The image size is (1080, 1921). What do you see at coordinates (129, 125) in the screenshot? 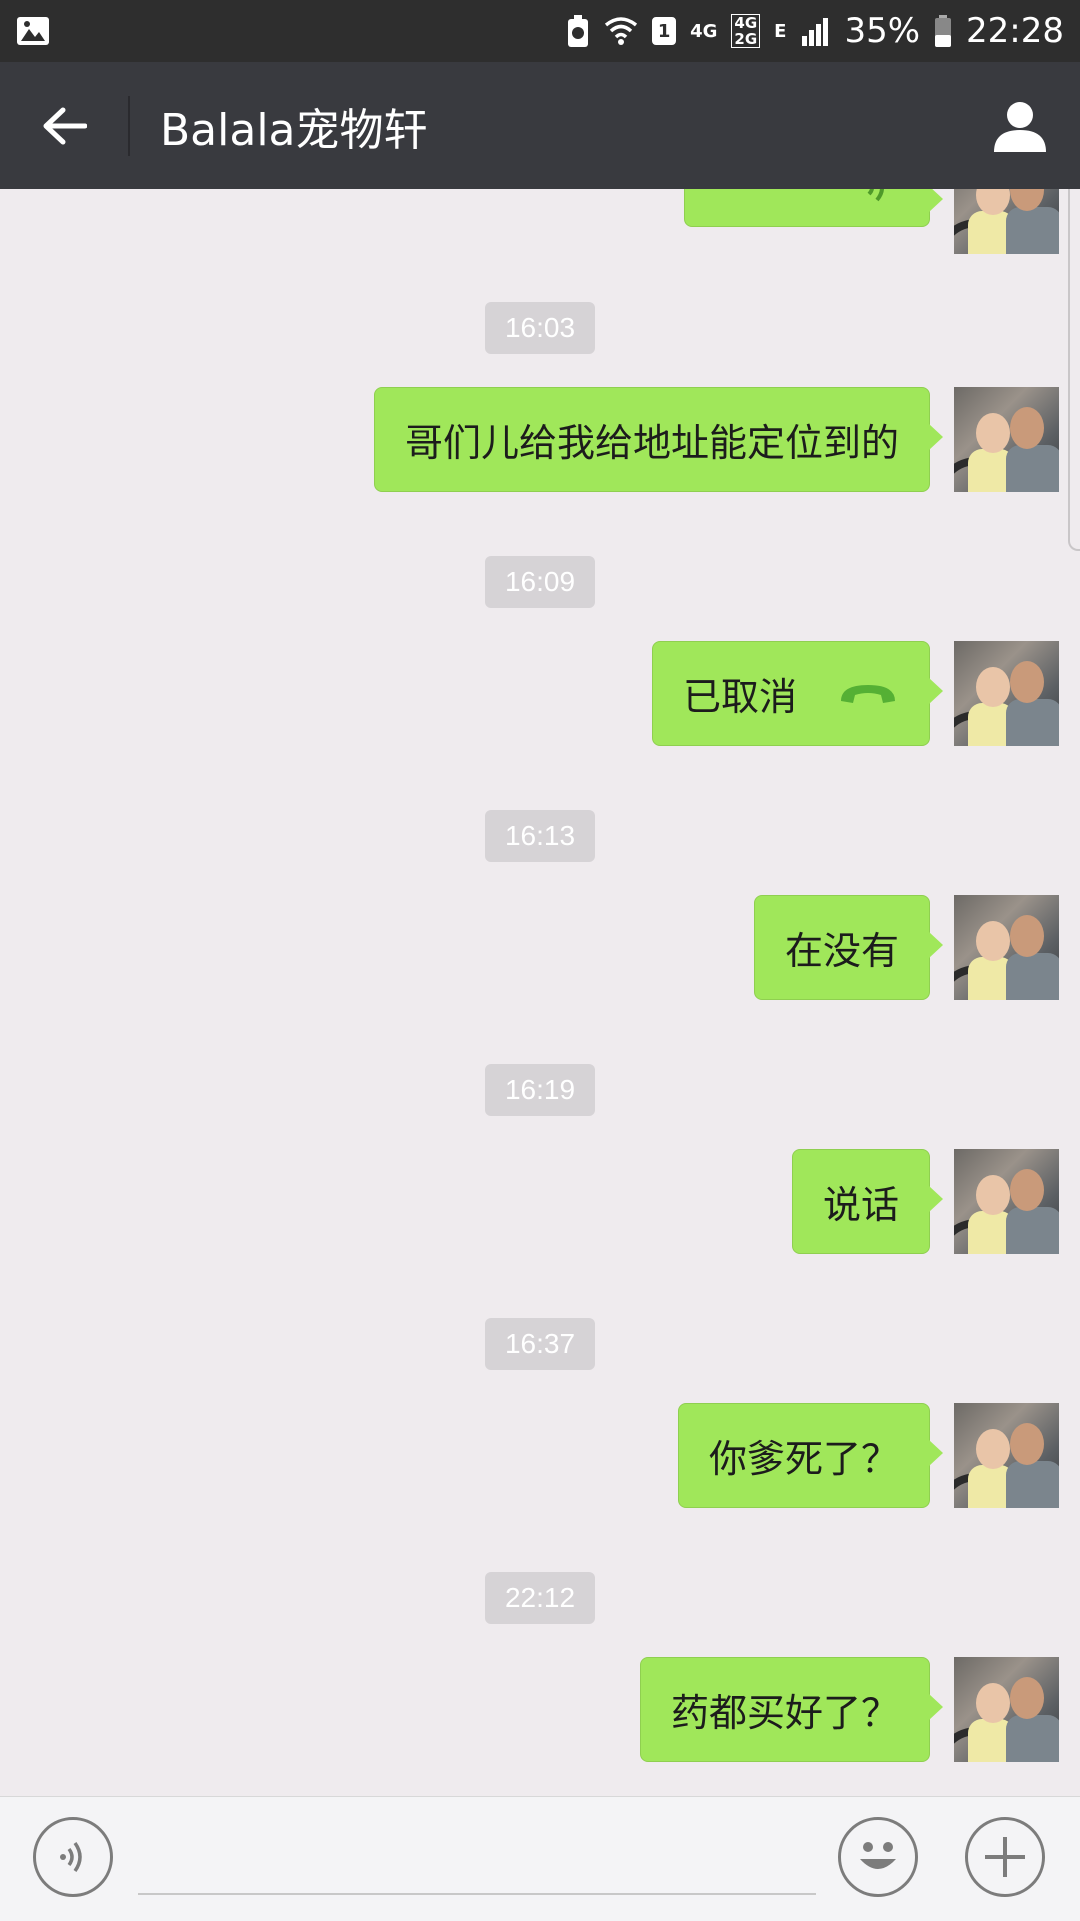
I see `header-divider` at bounding box center [129, 125].